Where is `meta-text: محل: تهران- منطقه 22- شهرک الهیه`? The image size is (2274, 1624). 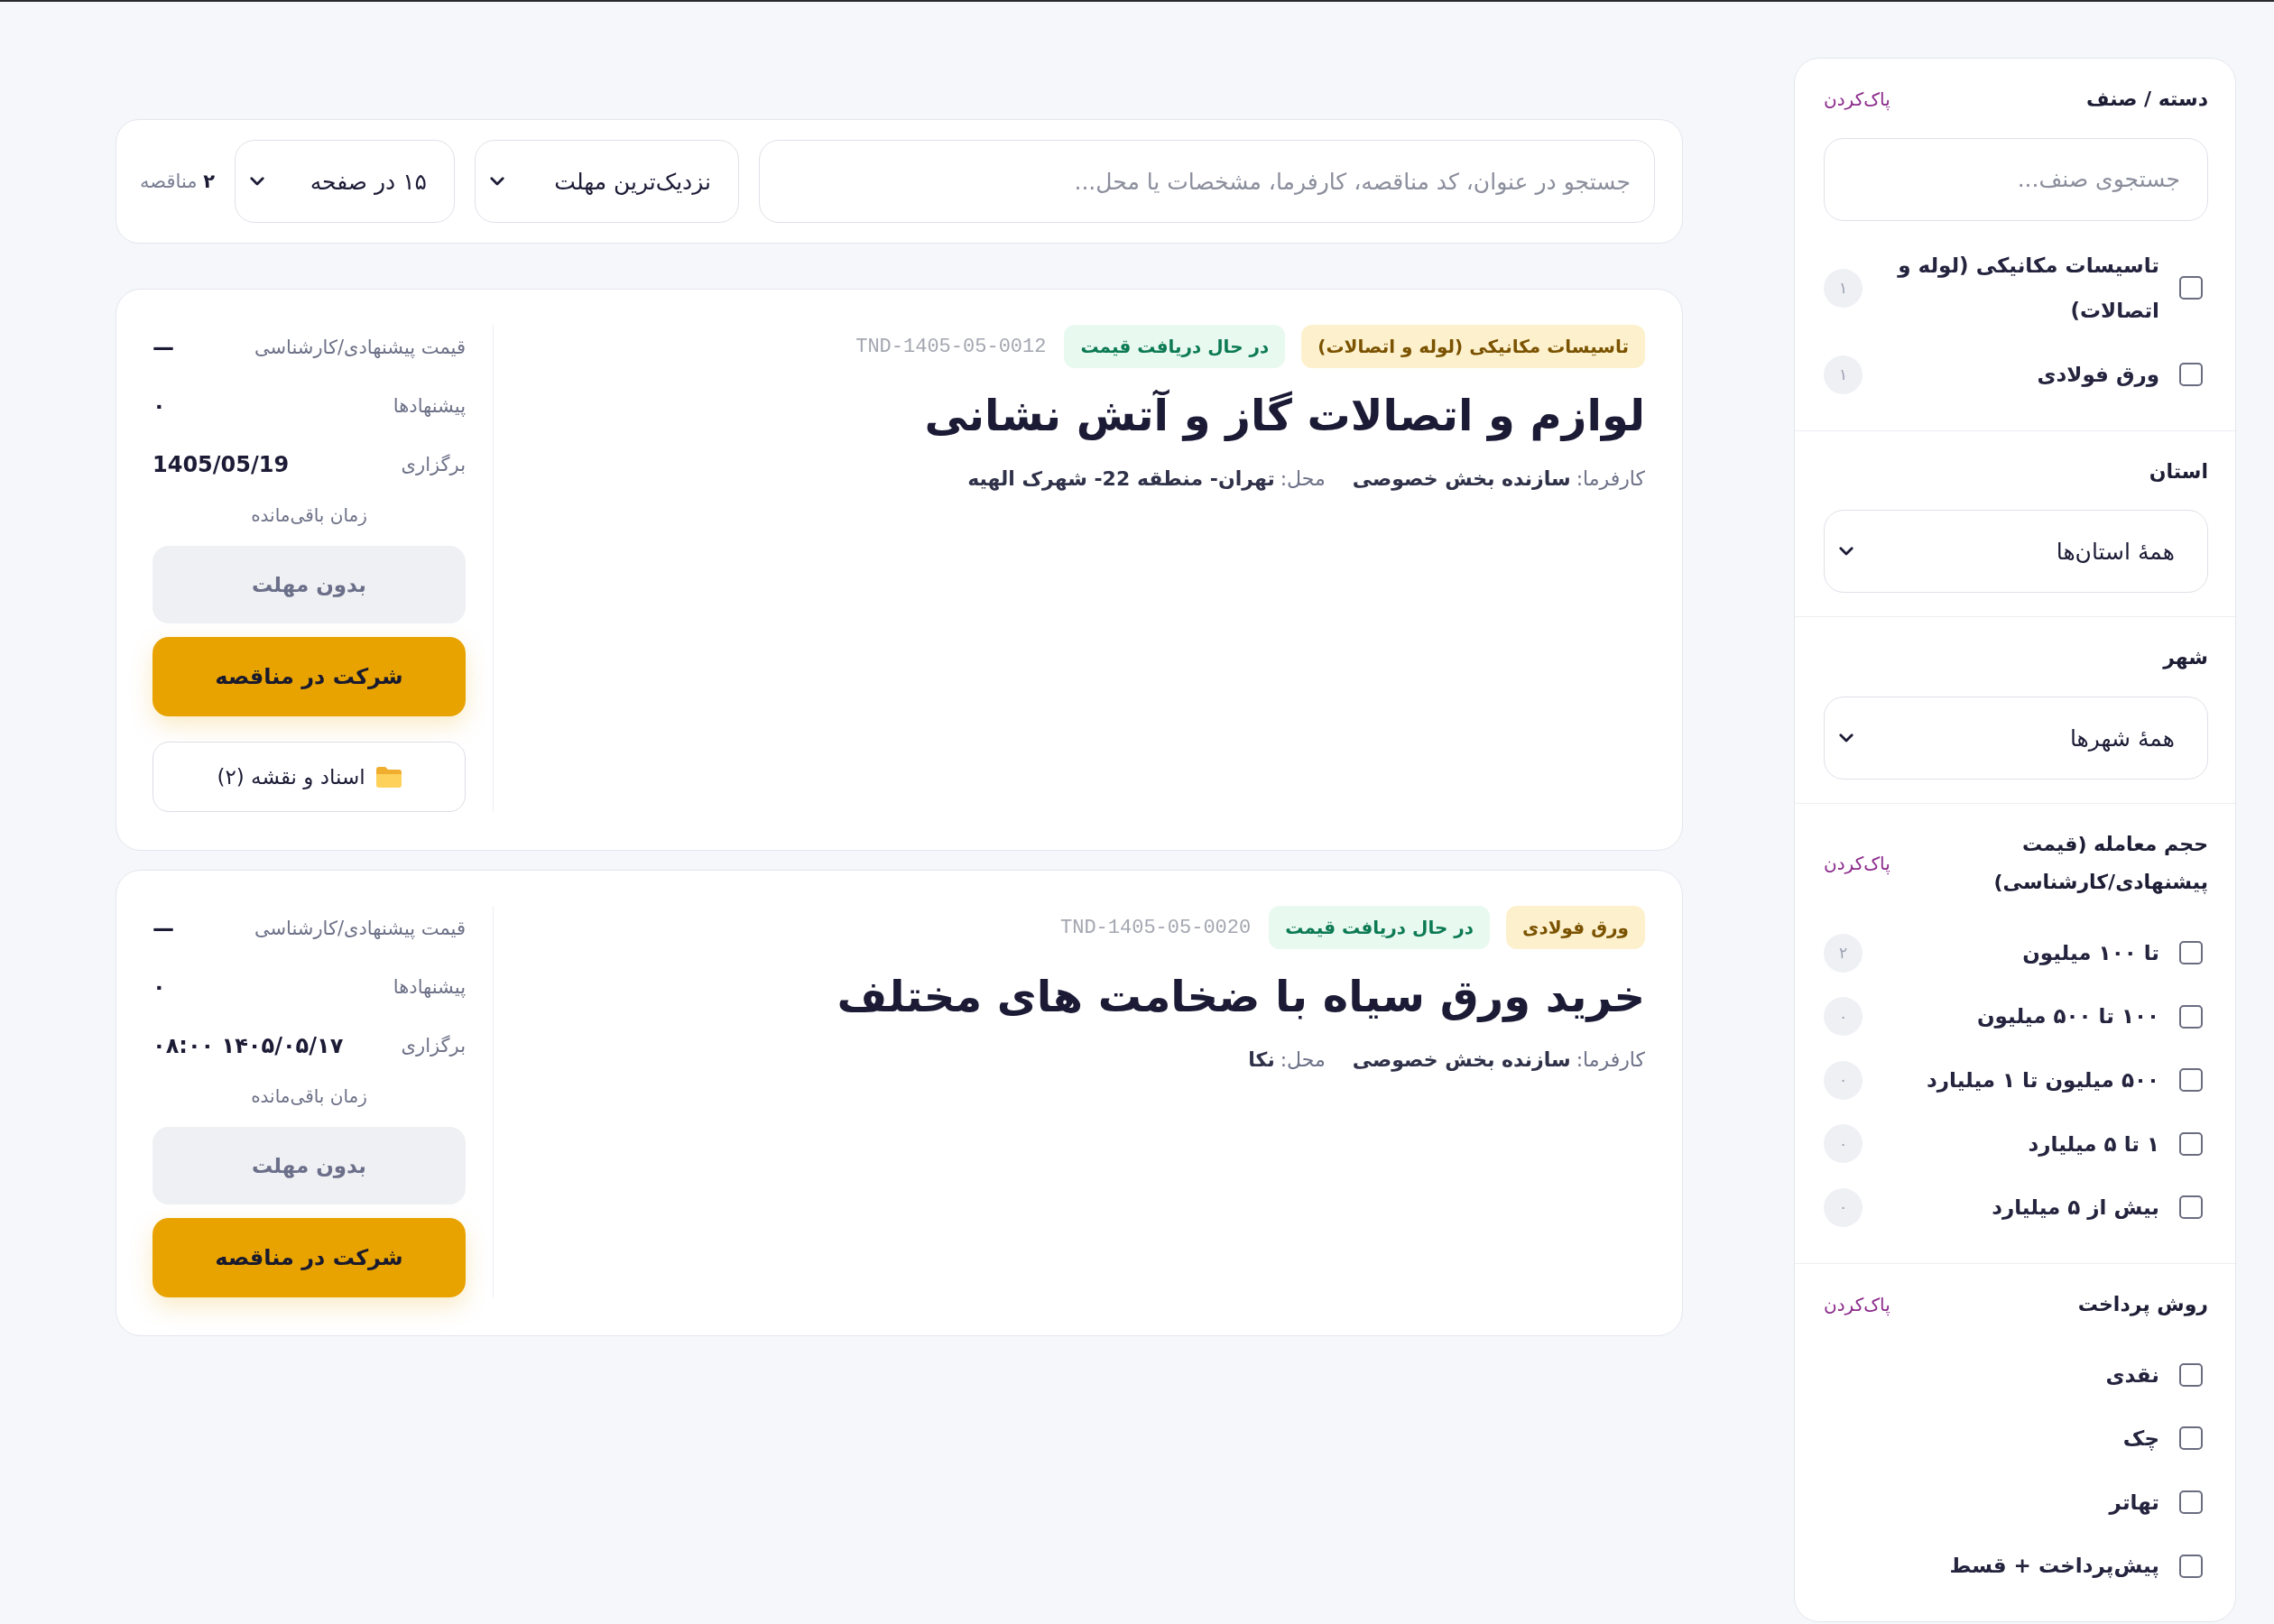 meta-text: محل: تهران- منطقه 22- شهرک الهیه is located at coordinates (1146, 478).